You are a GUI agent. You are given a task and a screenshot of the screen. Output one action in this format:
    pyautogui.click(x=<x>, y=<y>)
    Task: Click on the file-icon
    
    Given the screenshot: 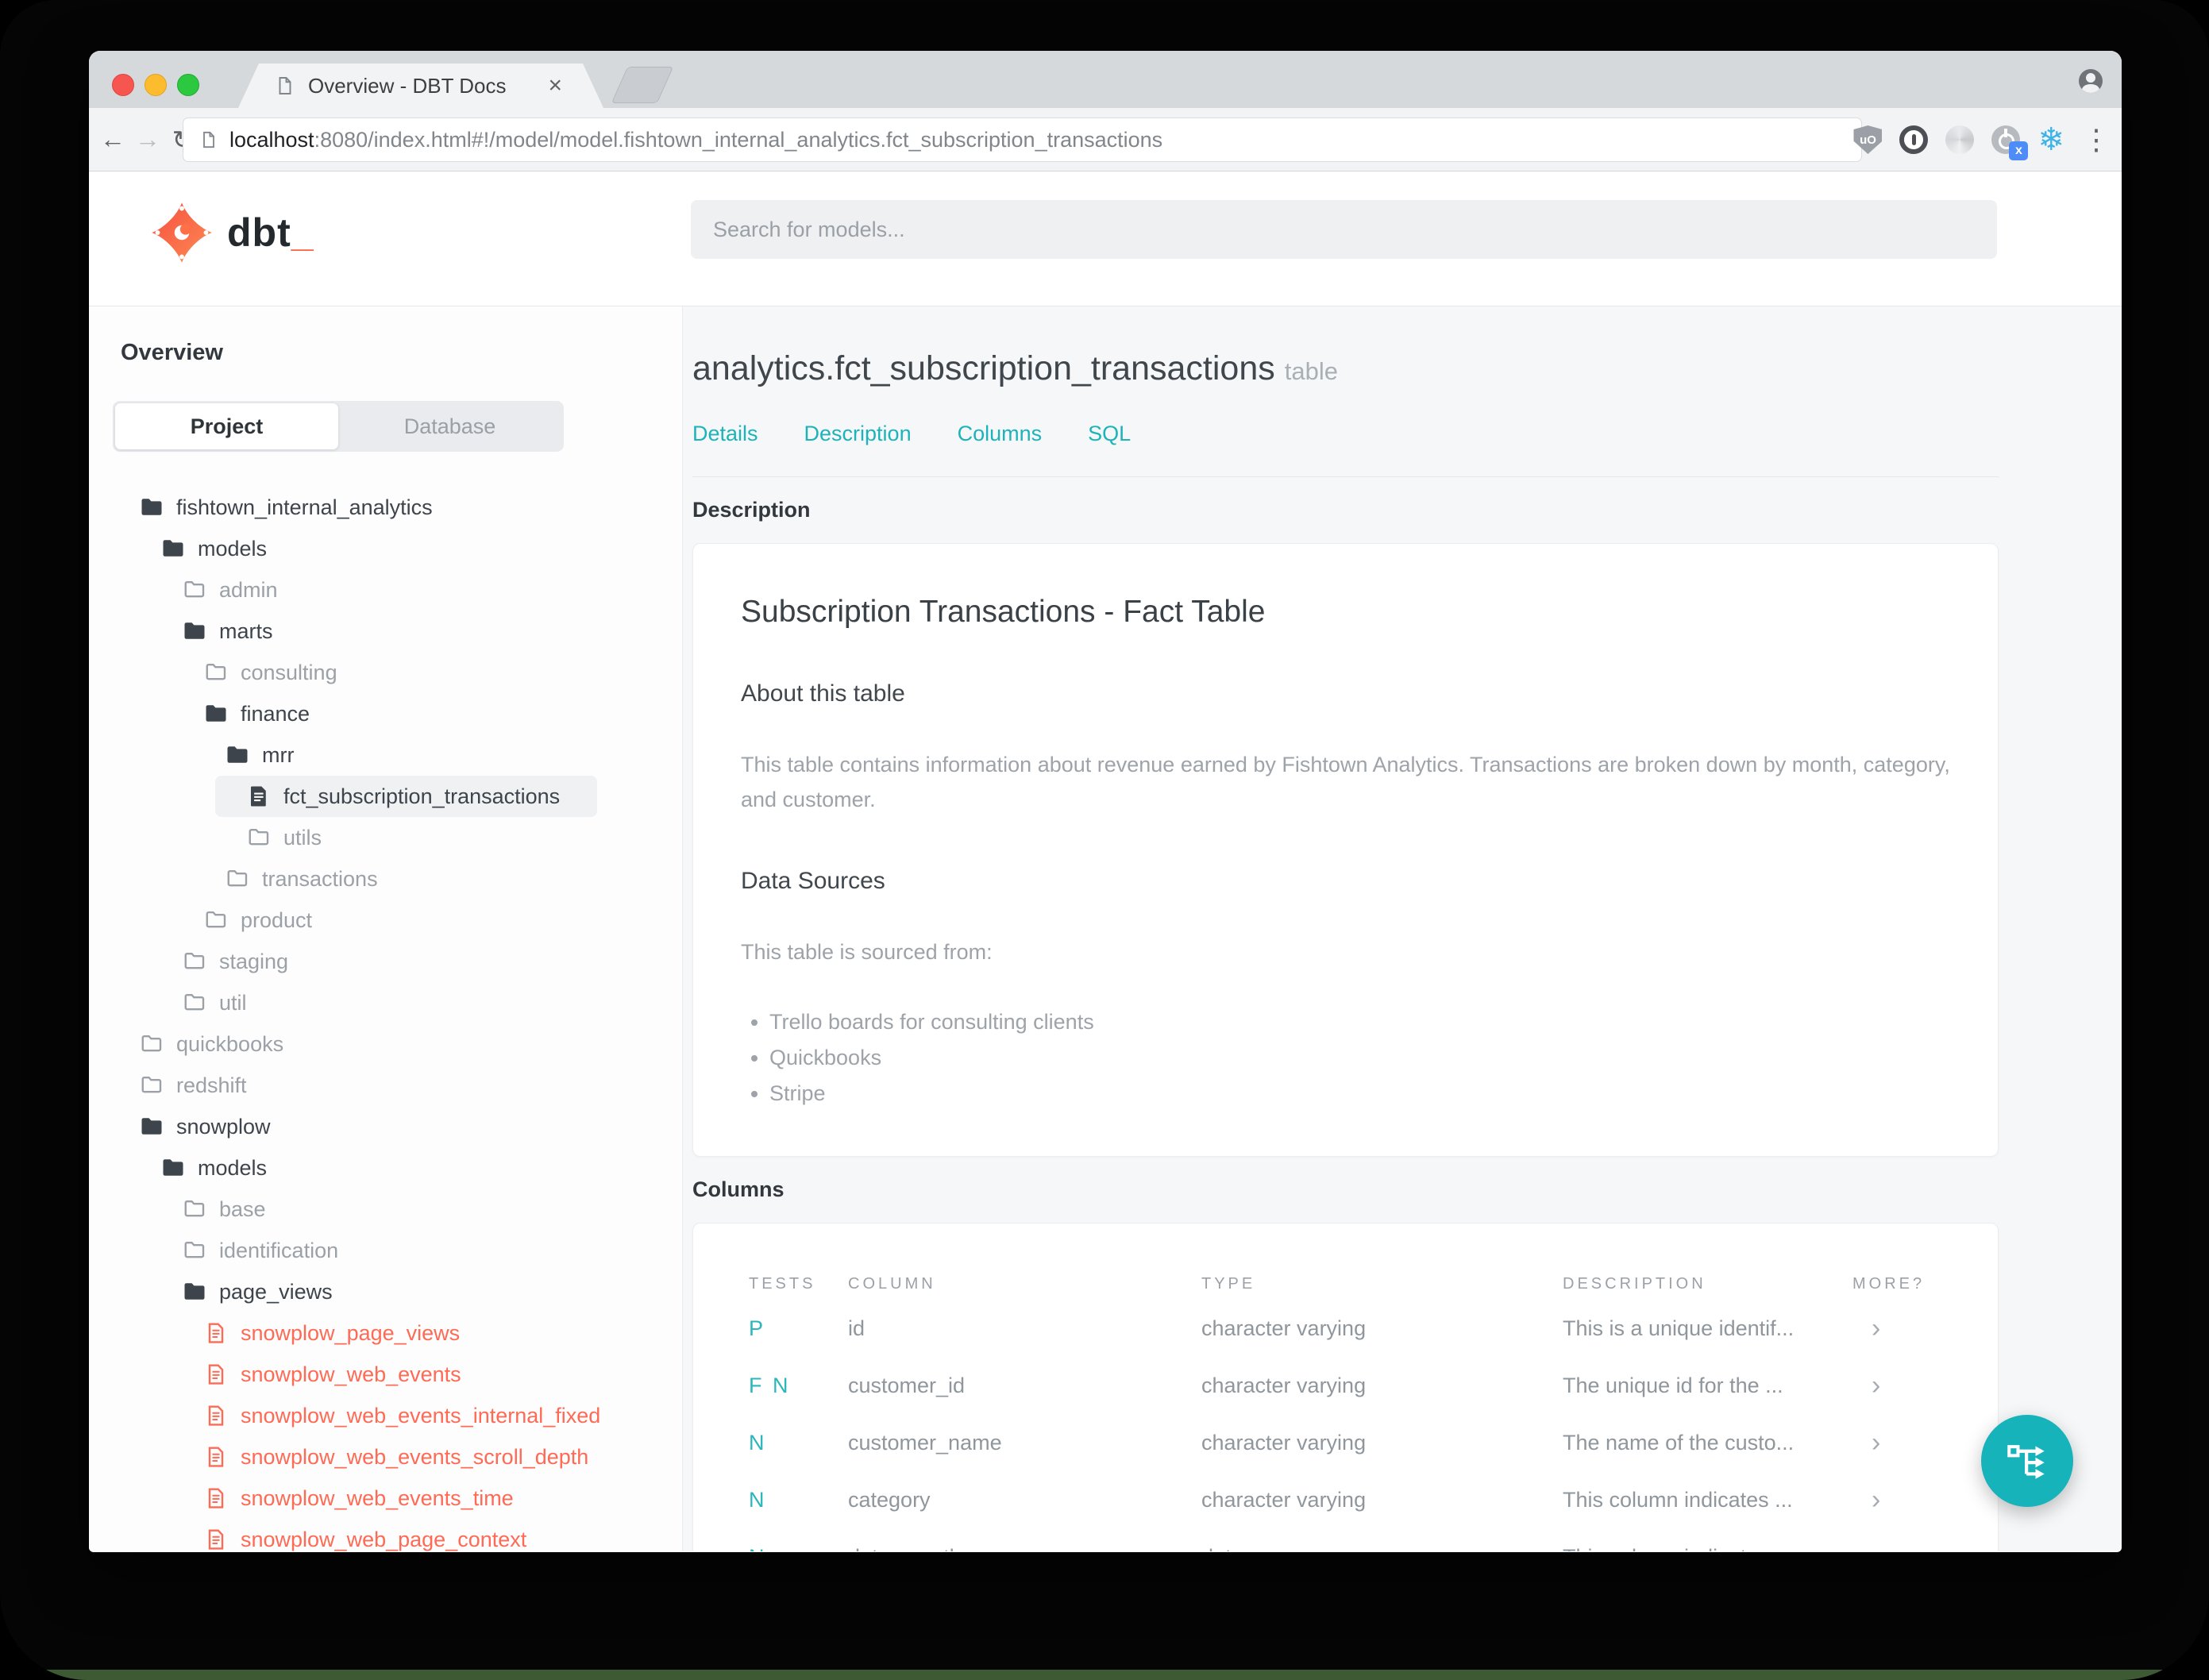 What is the action you would take?
    pyautogui.click(x=259, y=796)
    